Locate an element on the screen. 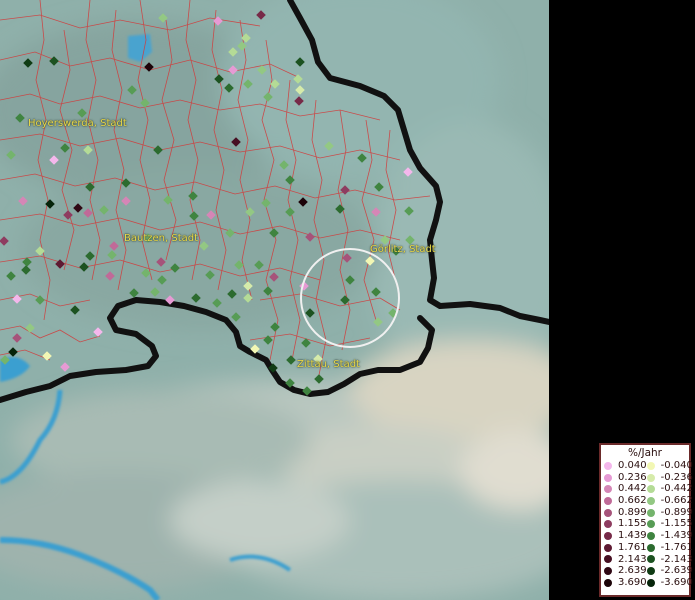 The height and width of the screenshot is (600, 695). legend-label: -3.690 is located at coordinates (676, 582).